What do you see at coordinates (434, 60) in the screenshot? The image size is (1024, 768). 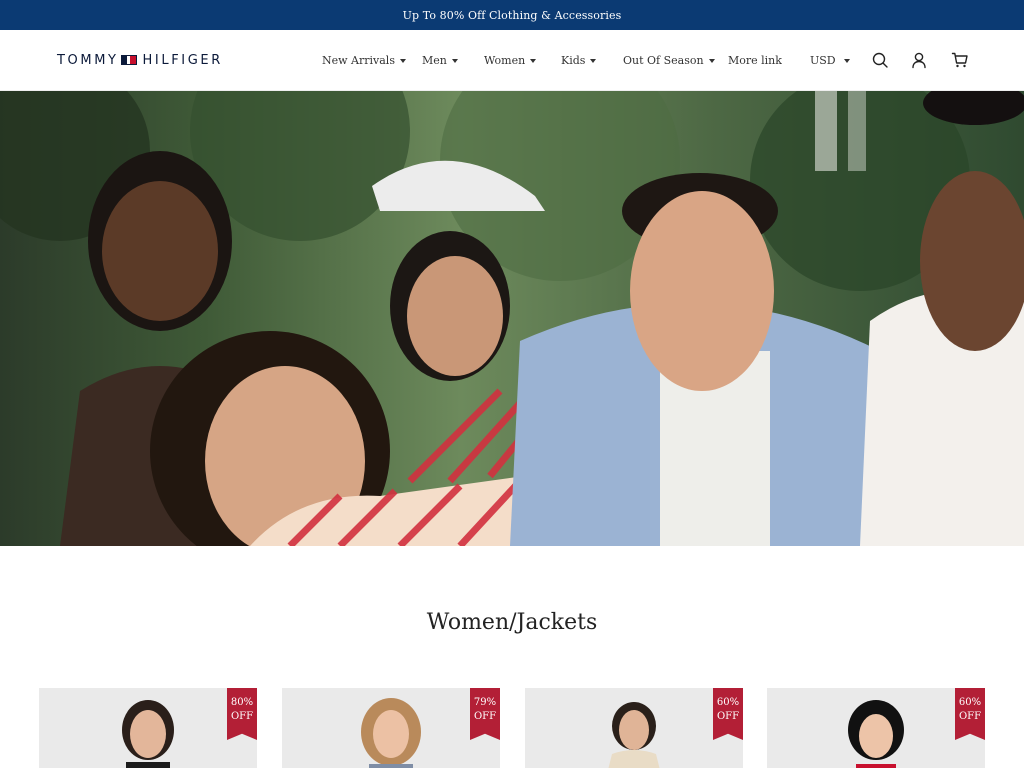 I see `nav-label: Men` at bounding box center [434, 60].